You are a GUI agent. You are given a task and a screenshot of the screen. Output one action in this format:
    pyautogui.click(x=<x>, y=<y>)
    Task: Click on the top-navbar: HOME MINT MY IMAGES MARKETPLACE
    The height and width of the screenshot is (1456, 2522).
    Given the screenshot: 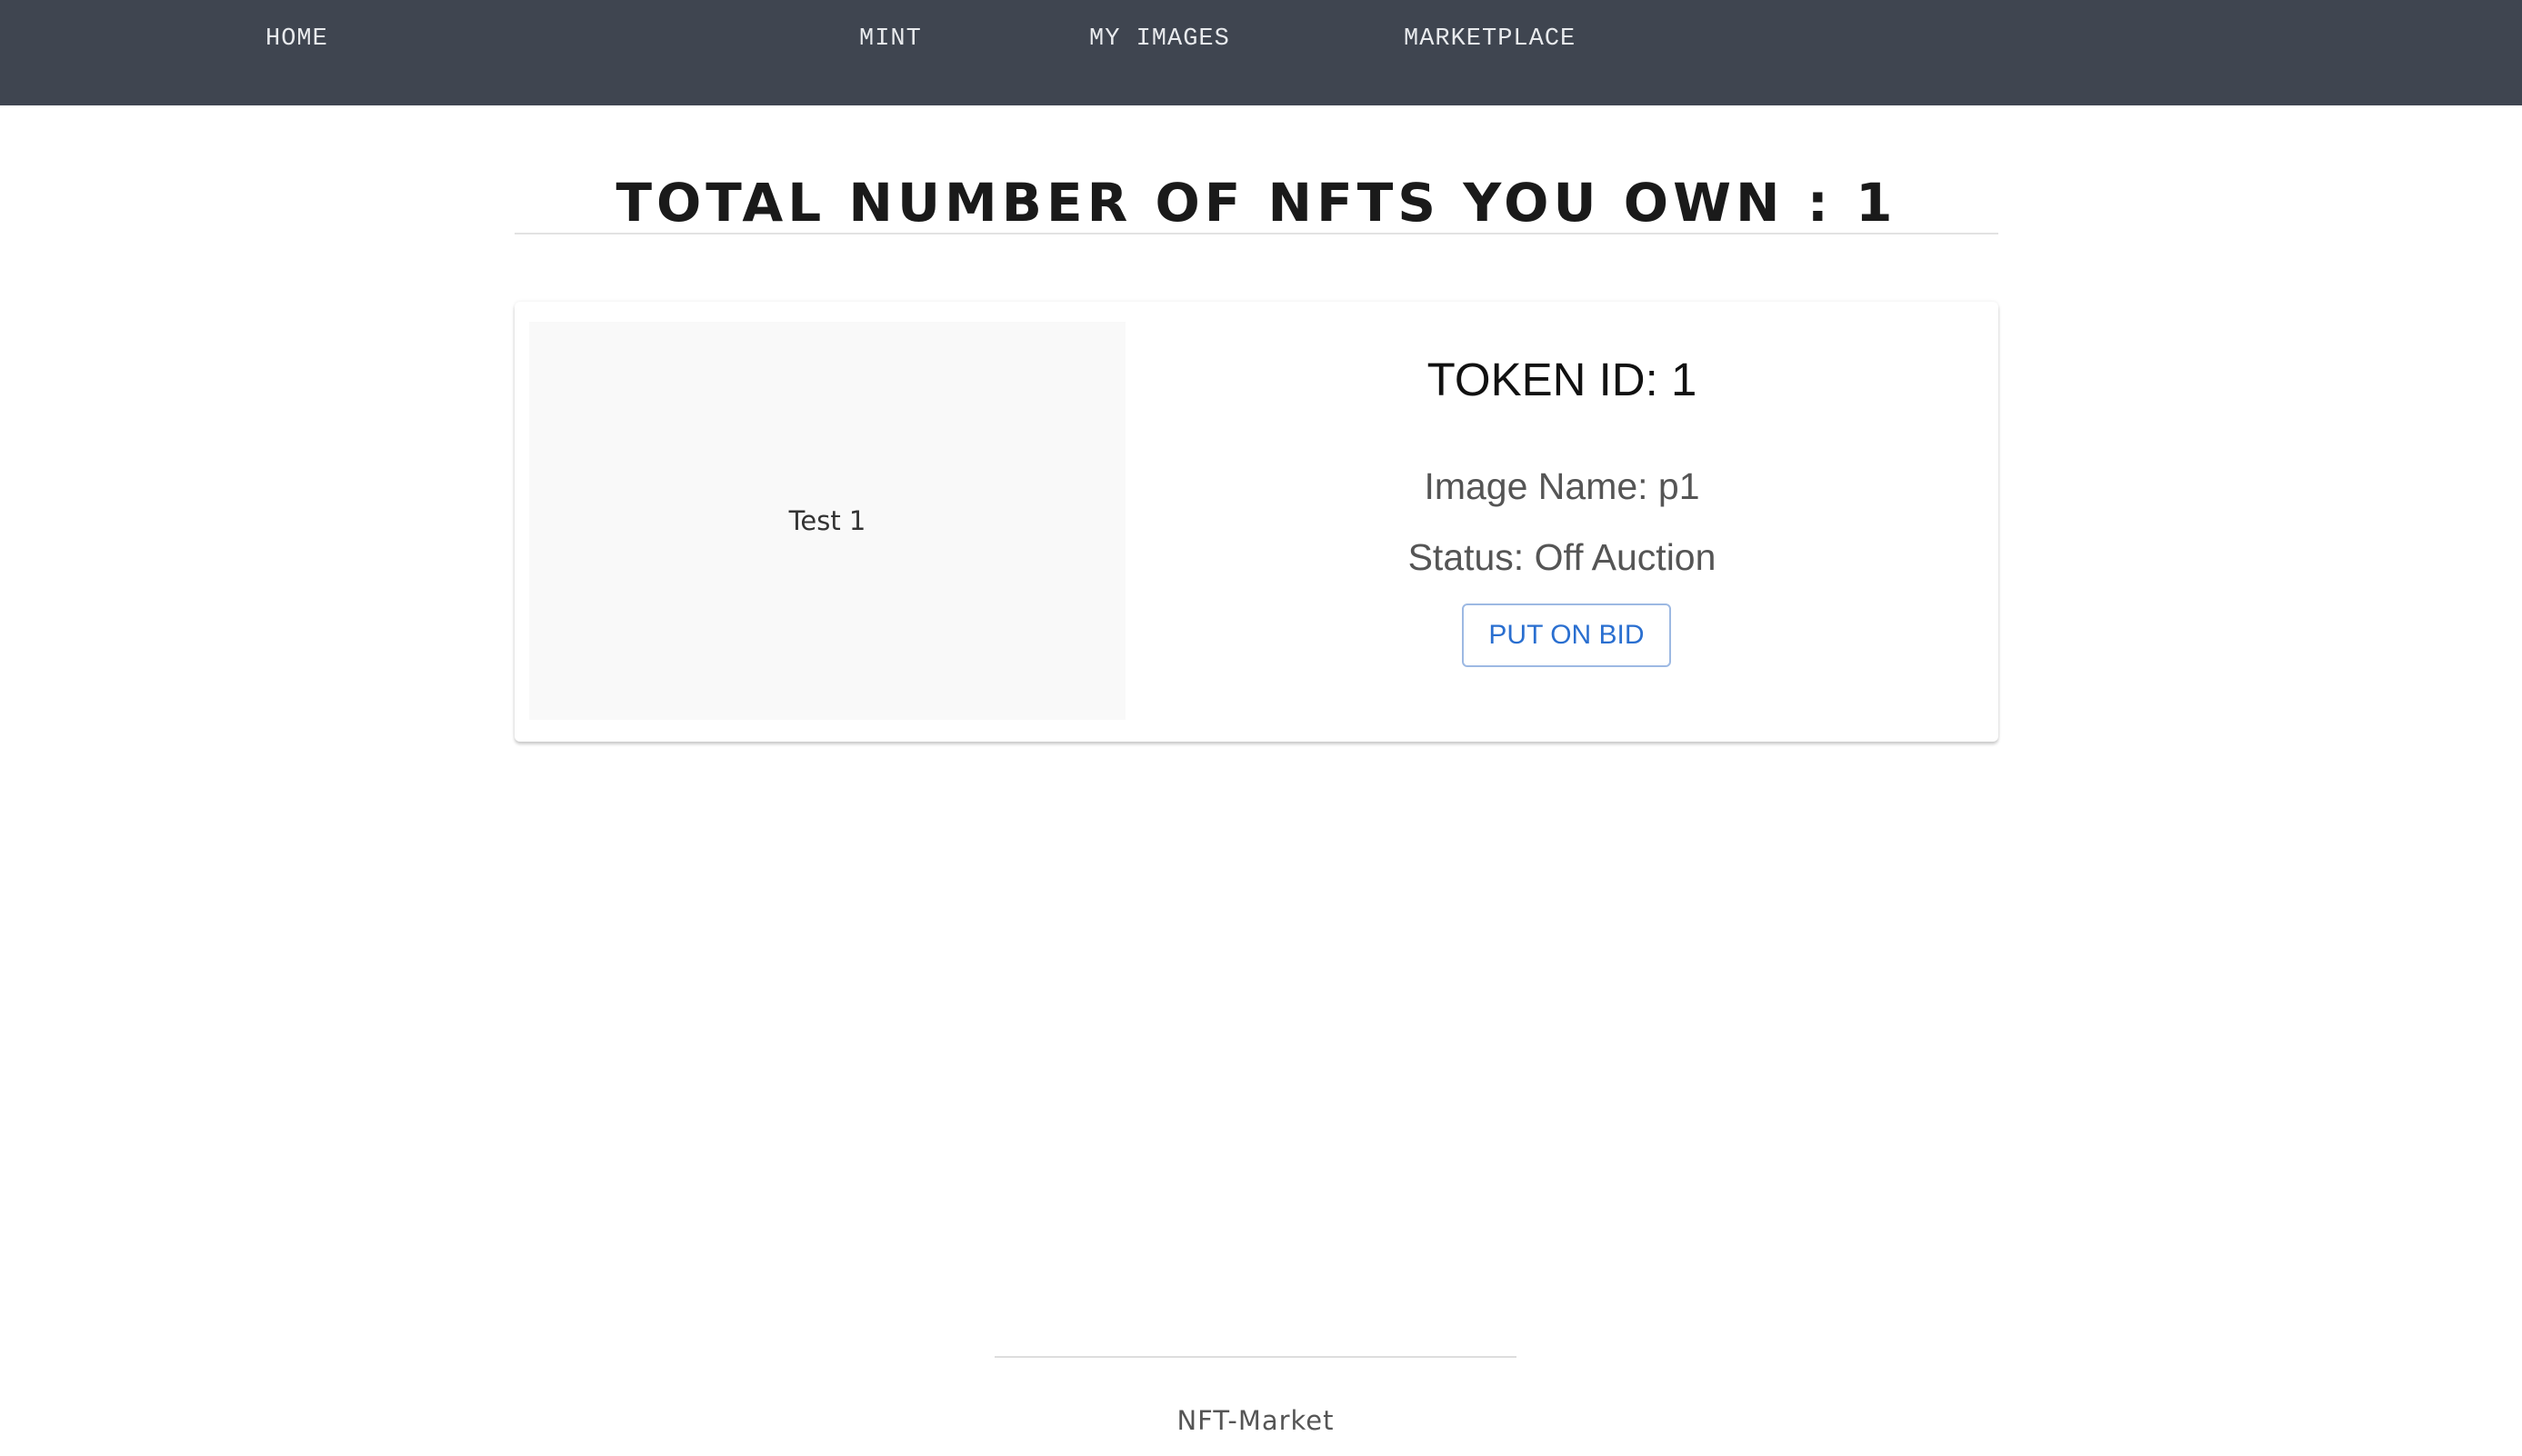 What is the action you would take?
    pyautogui.click(x=1261, y=52)
    